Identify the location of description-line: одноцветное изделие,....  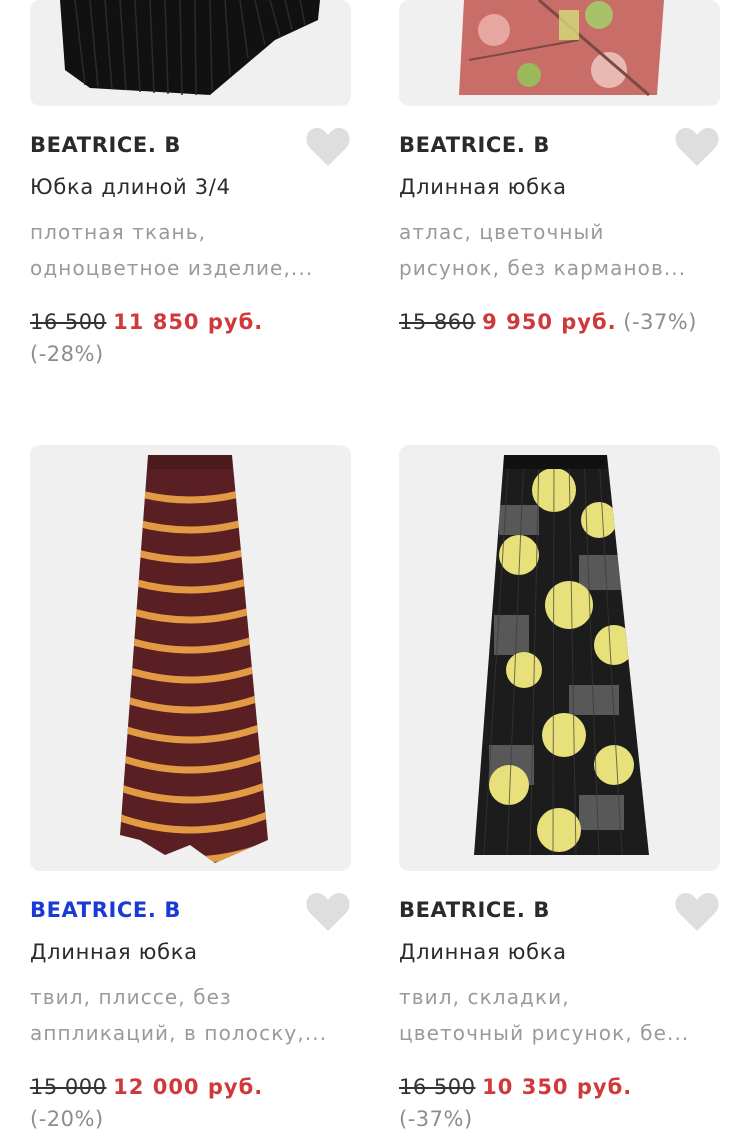
(172, 268).